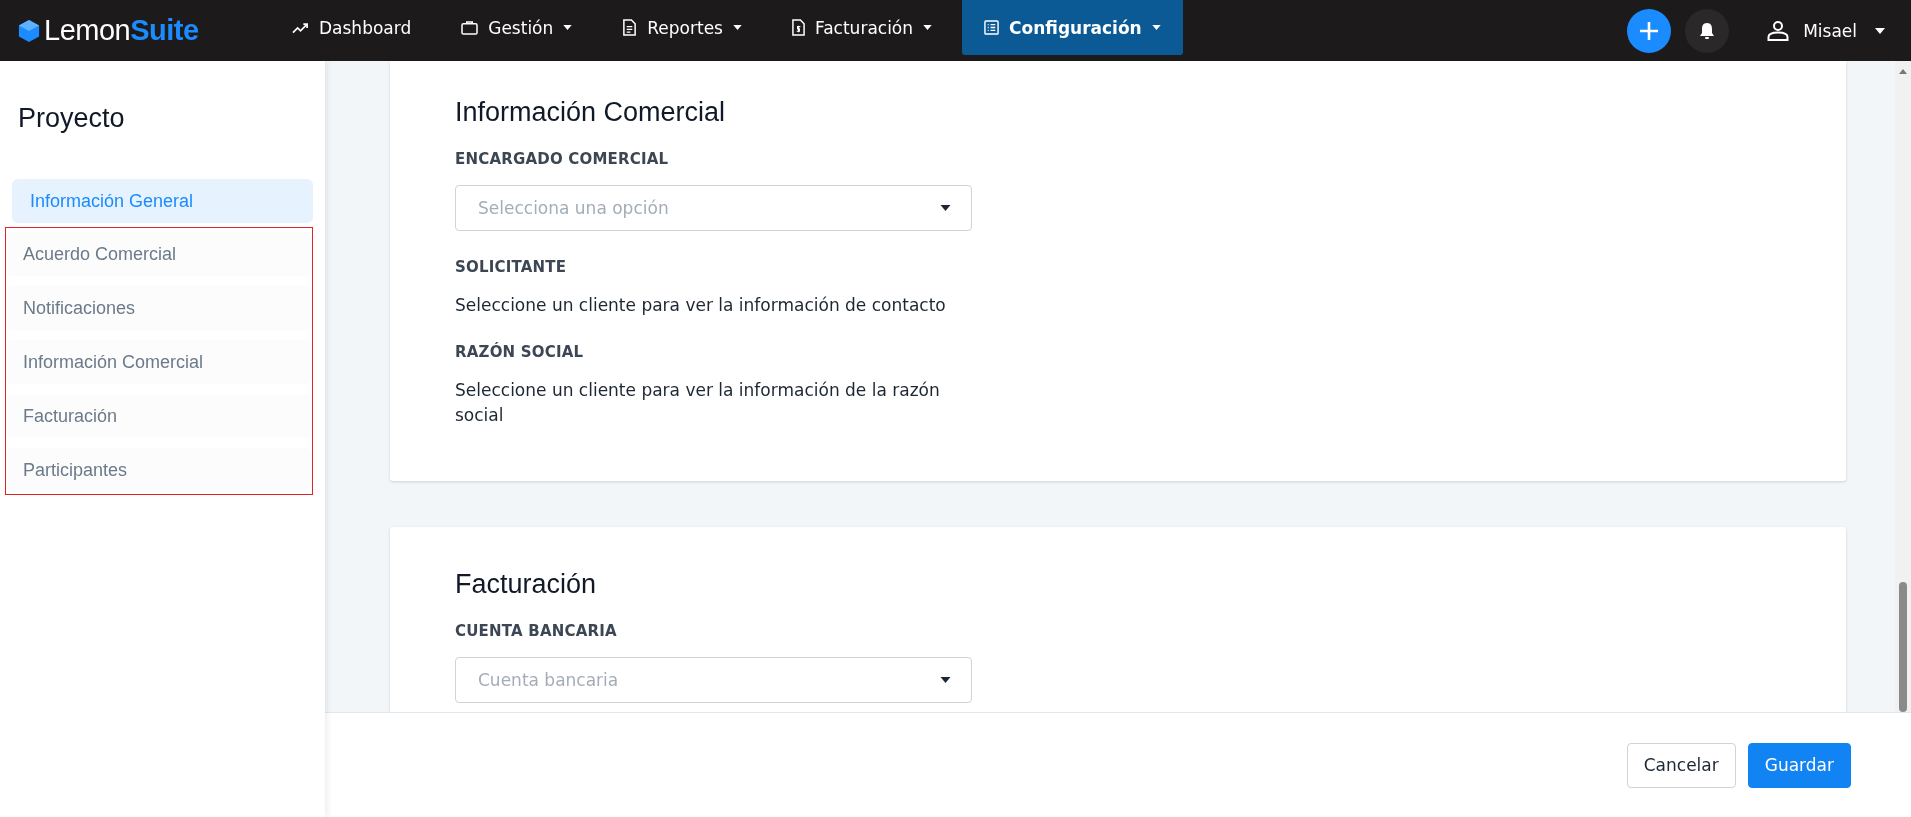  What do you see at coordinates (713, 679) in the screenshot?
I see `select-field: Cuenta bancaria` at bounding box center [713, 679].